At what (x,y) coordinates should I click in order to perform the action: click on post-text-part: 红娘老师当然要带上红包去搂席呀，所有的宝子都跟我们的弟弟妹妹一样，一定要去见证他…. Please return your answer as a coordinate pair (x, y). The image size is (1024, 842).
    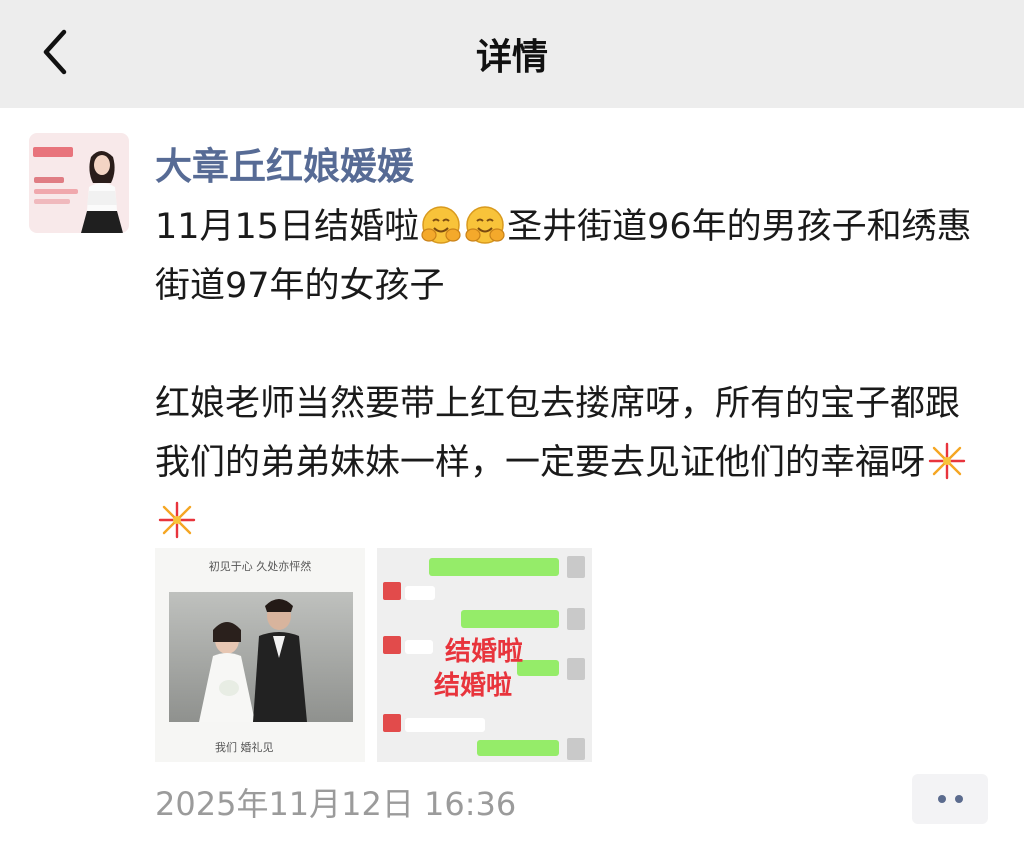
    Looking at the image, I should click on (558, 433).